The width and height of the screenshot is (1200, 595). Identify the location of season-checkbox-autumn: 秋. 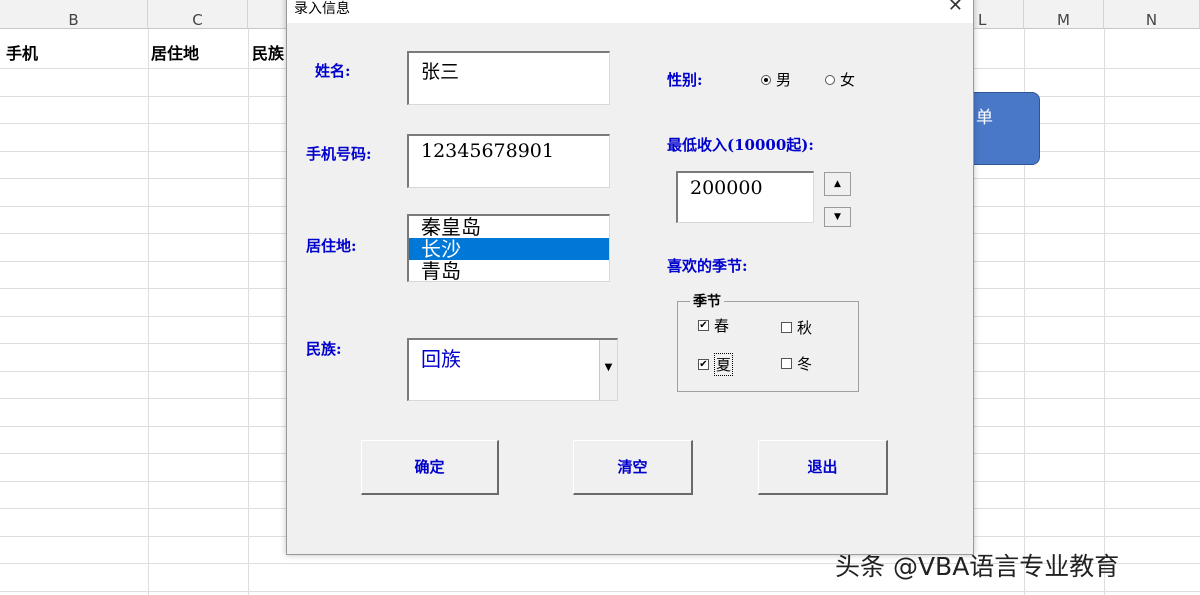
(796, 327).